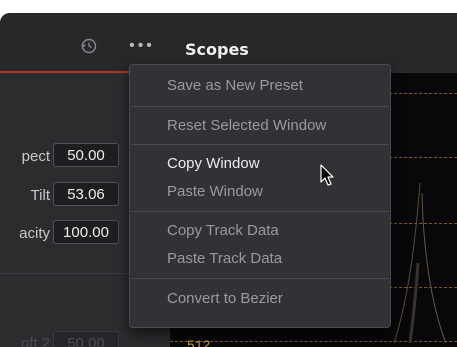 The width and height of the screenshot is (457, 347). What do you see at coordinates (86, 155) in the screenshot?
I see `aspect-field: 50.00` at bounding box center [86, 155].